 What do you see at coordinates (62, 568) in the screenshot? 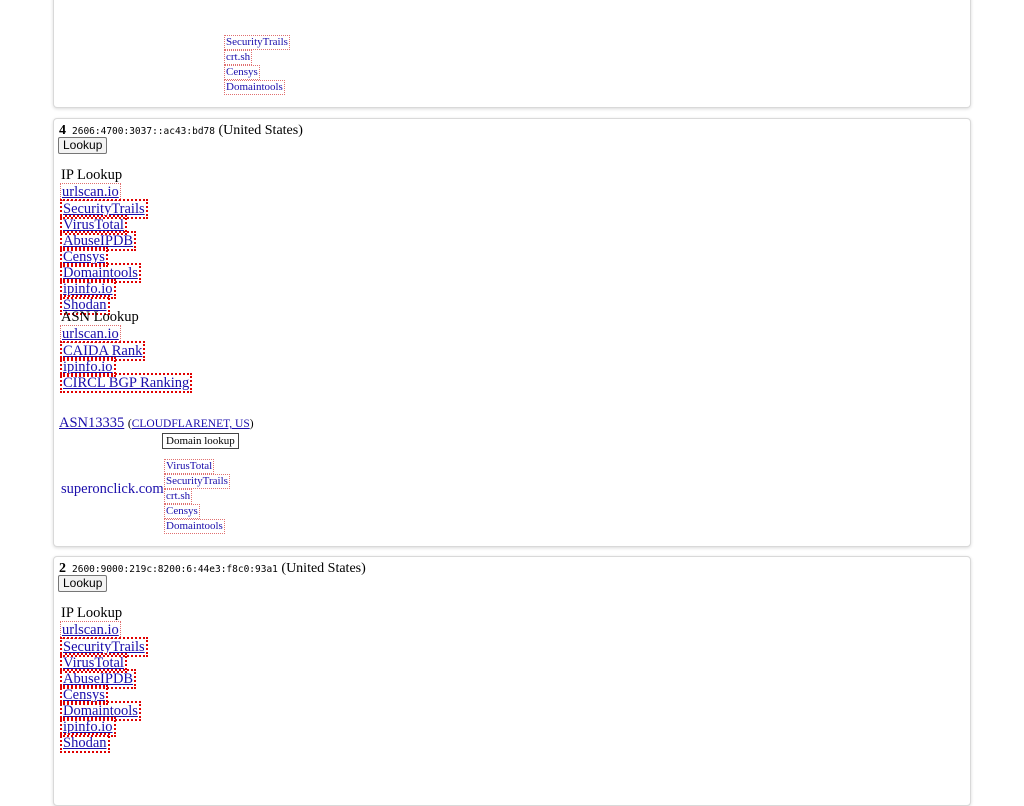
I see `result-rank: 2` at bounding box center [62, 568].